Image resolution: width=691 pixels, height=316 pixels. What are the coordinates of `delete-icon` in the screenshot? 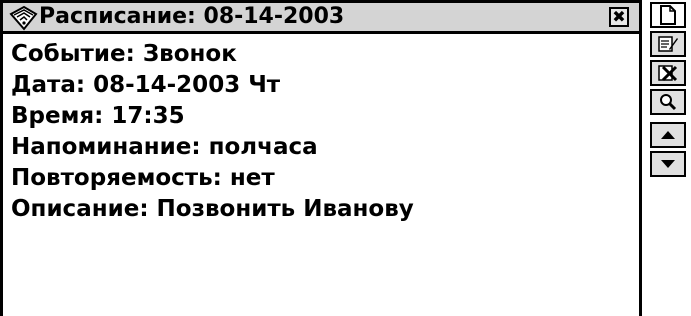 It's located at (668, 73).